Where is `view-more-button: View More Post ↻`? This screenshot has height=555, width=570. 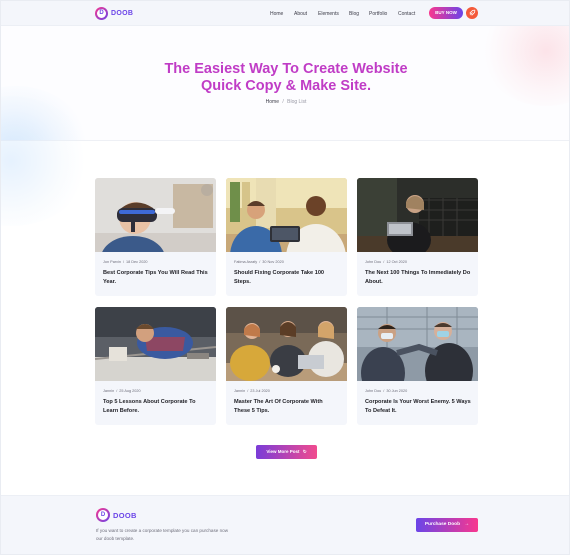 view-more-button: View More Post ↻ is located at coordinates (286, 452).